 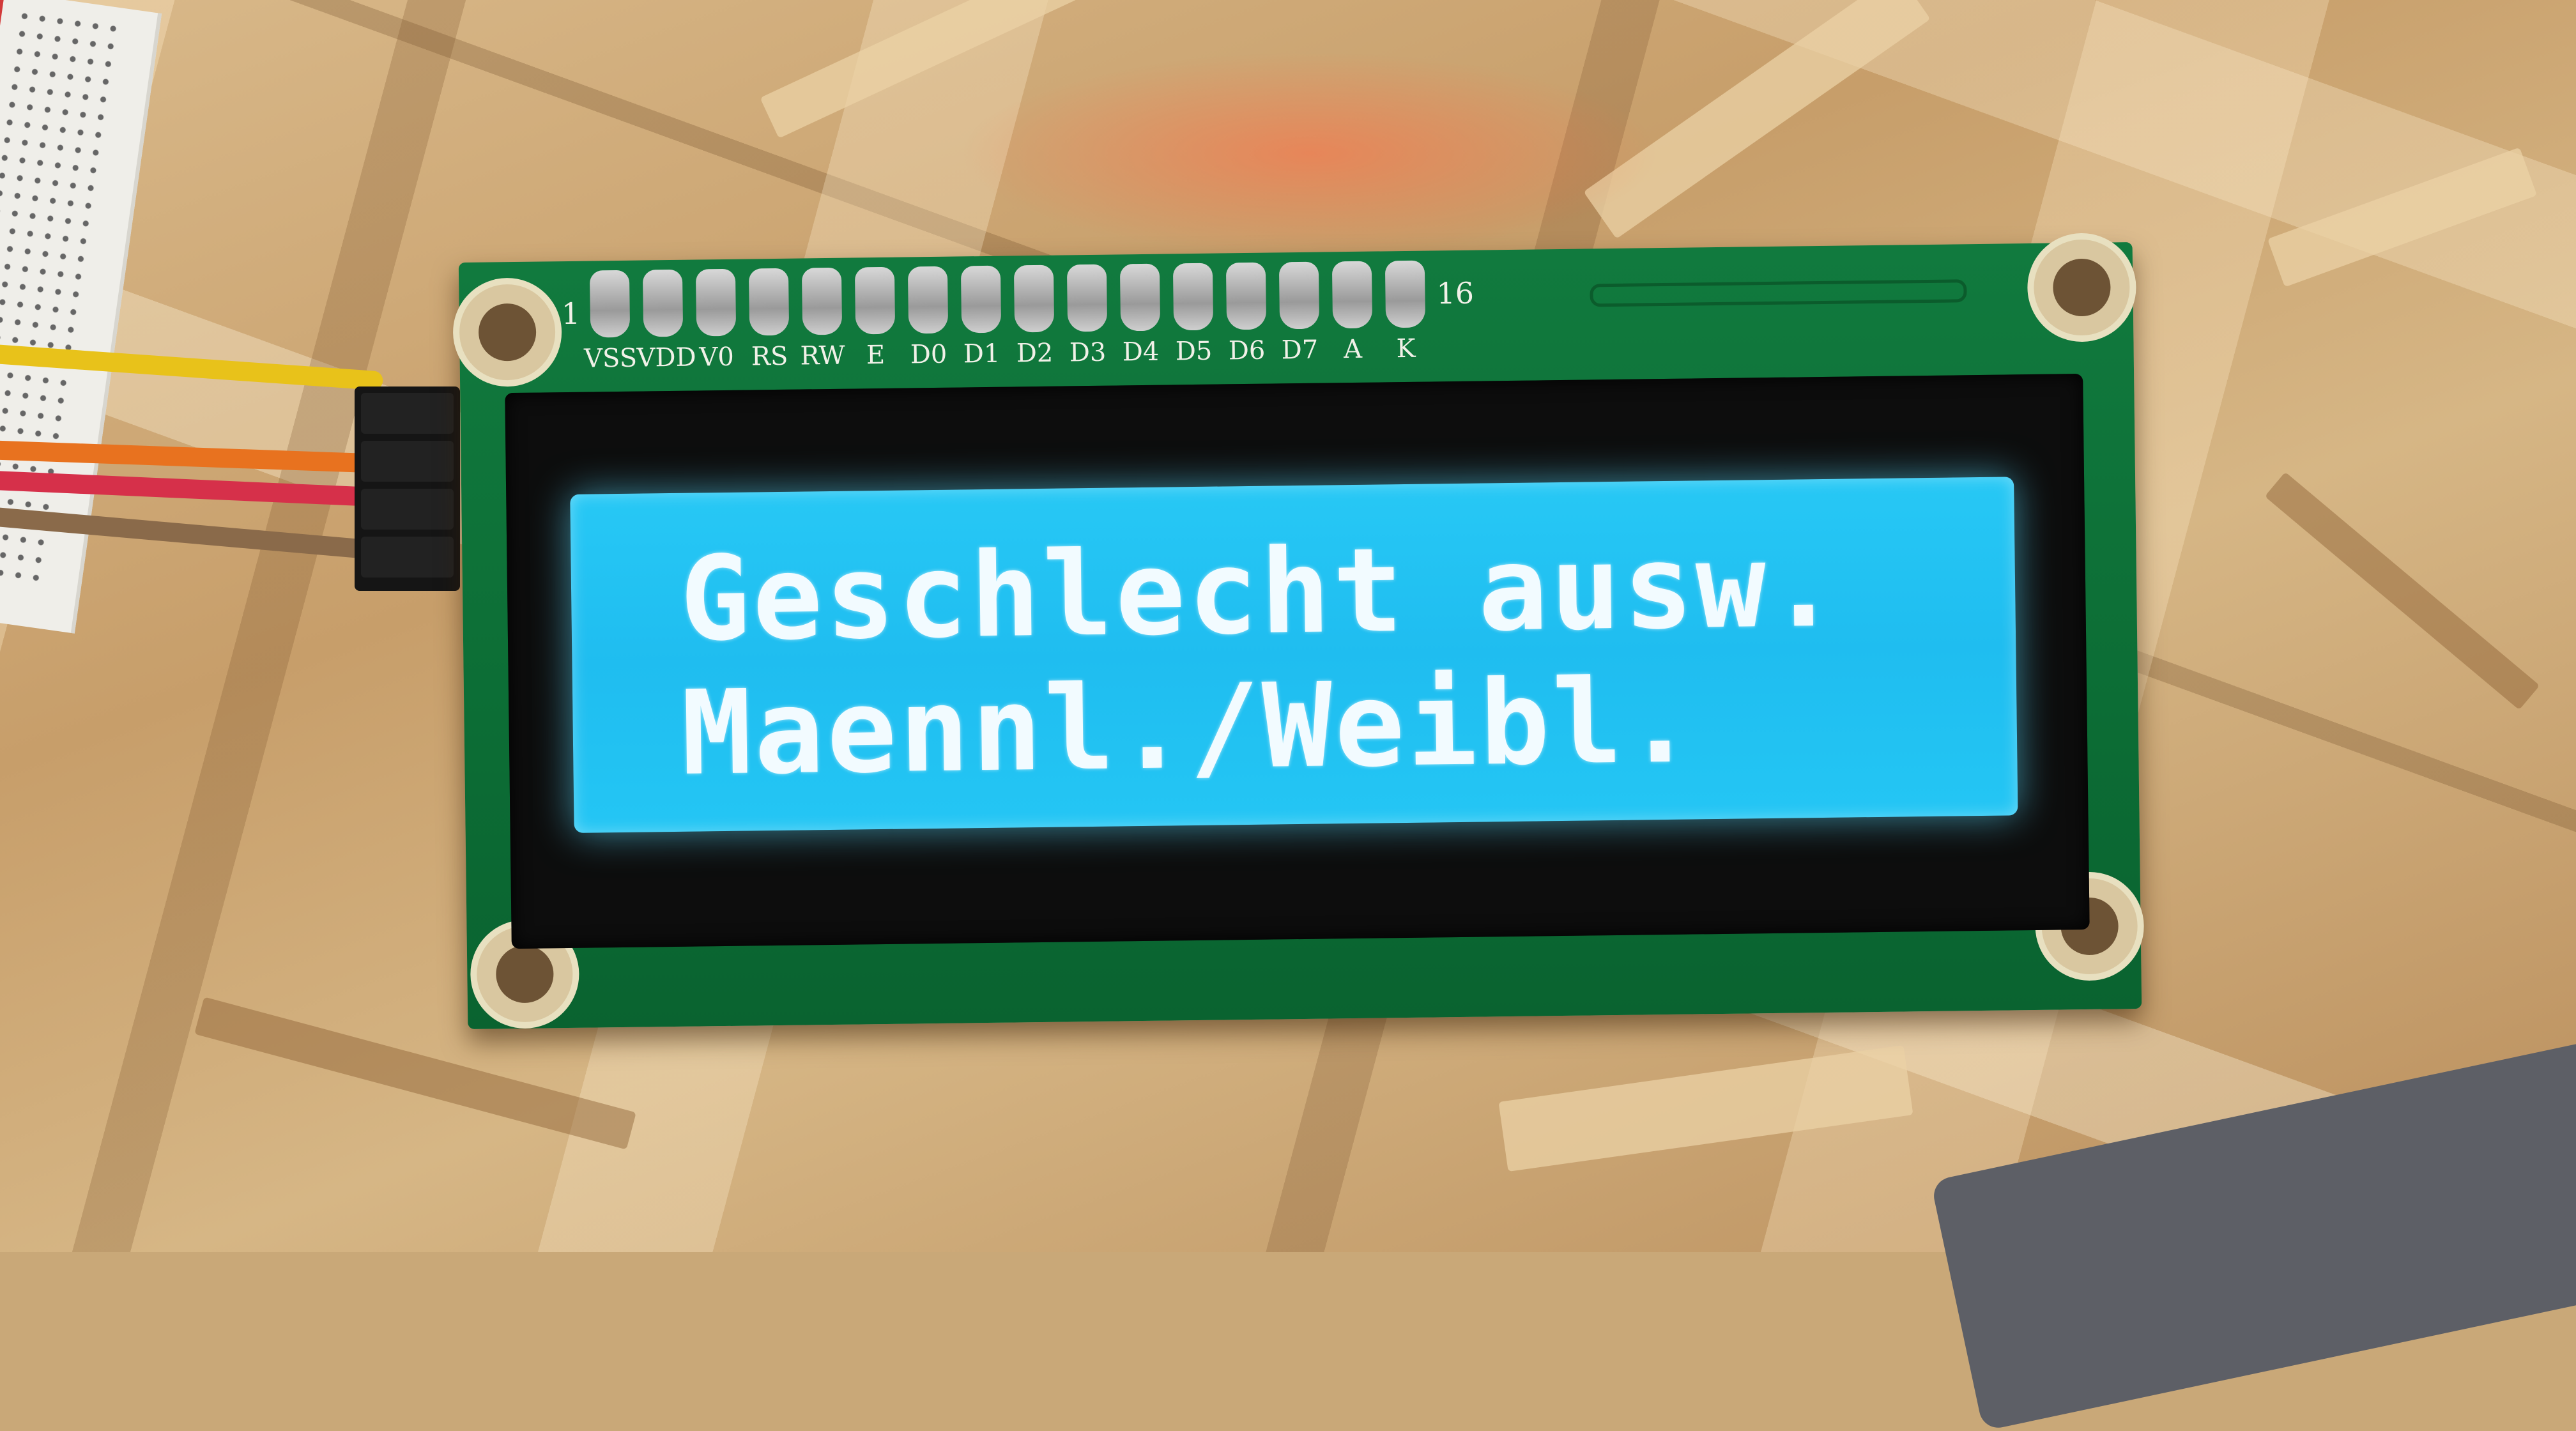 I want to click on pin-label-d0: D0, so click(x=928, y=354).